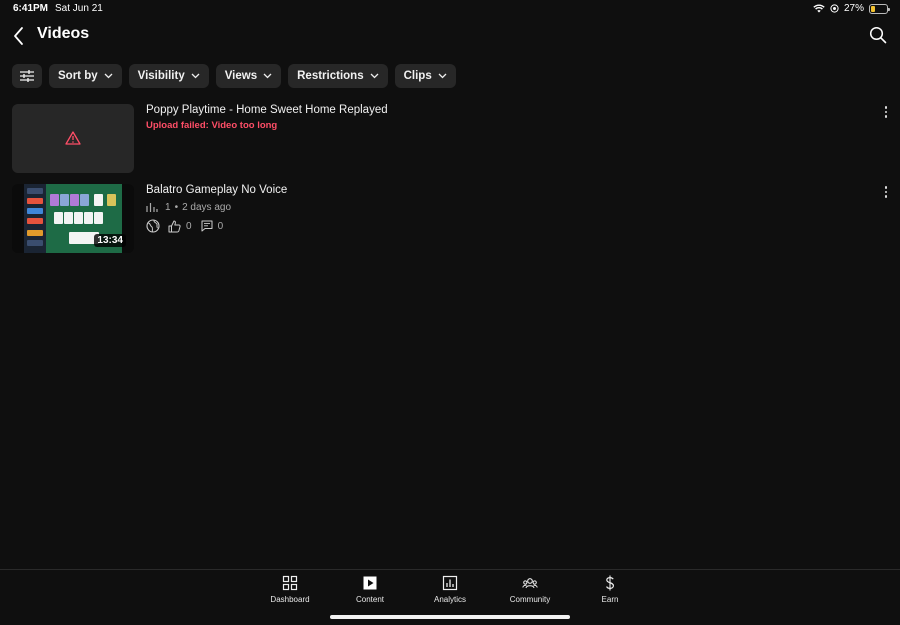 The height and width of the screenshot is (625, 900). I want to click on like-count: 0, so click(189, 226).